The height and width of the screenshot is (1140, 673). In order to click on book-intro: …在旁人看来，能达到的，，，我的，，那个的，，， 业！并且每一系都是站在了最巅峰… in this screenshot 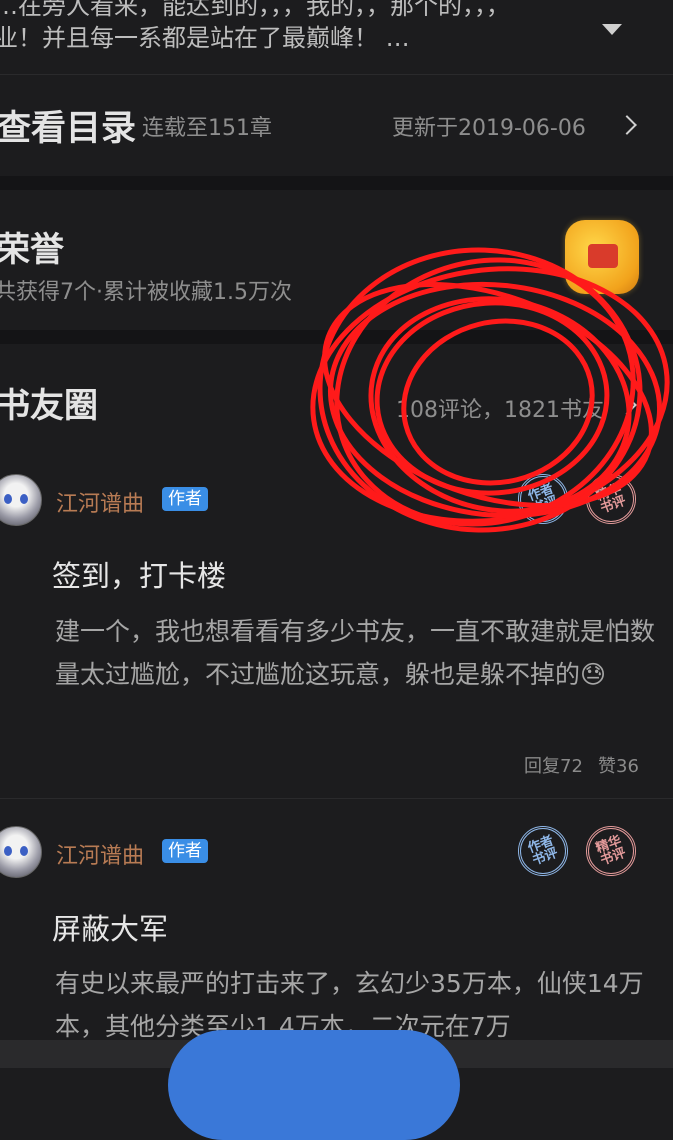, I will do `click(336, 36)`.